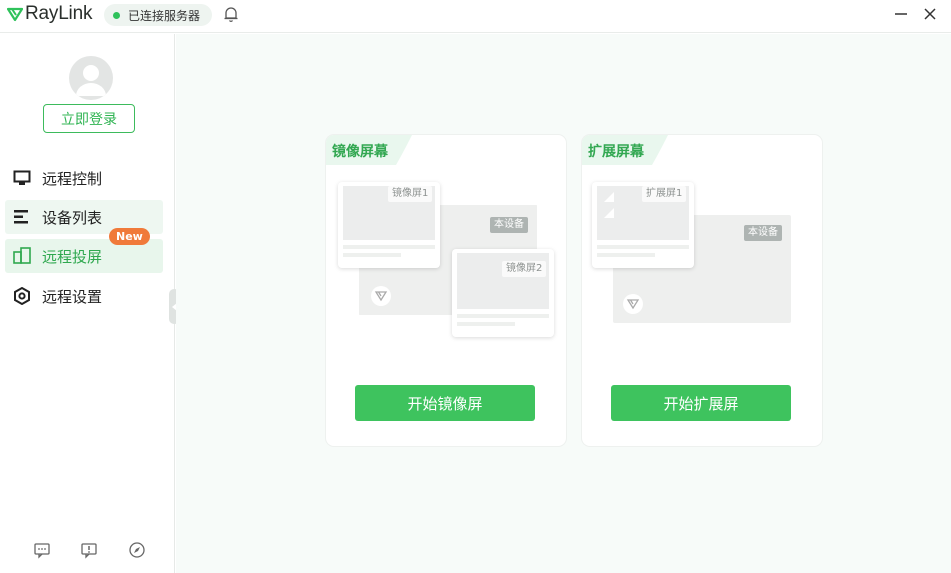 The height and width of the screenshot is (573, 951). Describe the element at coordinates (702, 265) in the screenshot. I see `extend-illustration: 本设备 扩展屏1` at that location.